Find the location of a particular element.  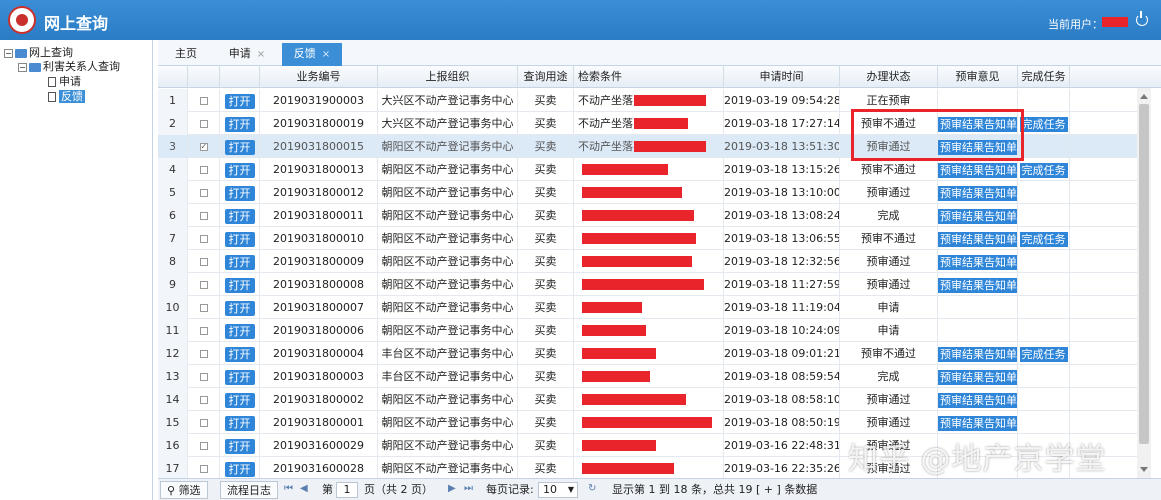

vertical-scrollbar is located at coordinates (1144, 283).